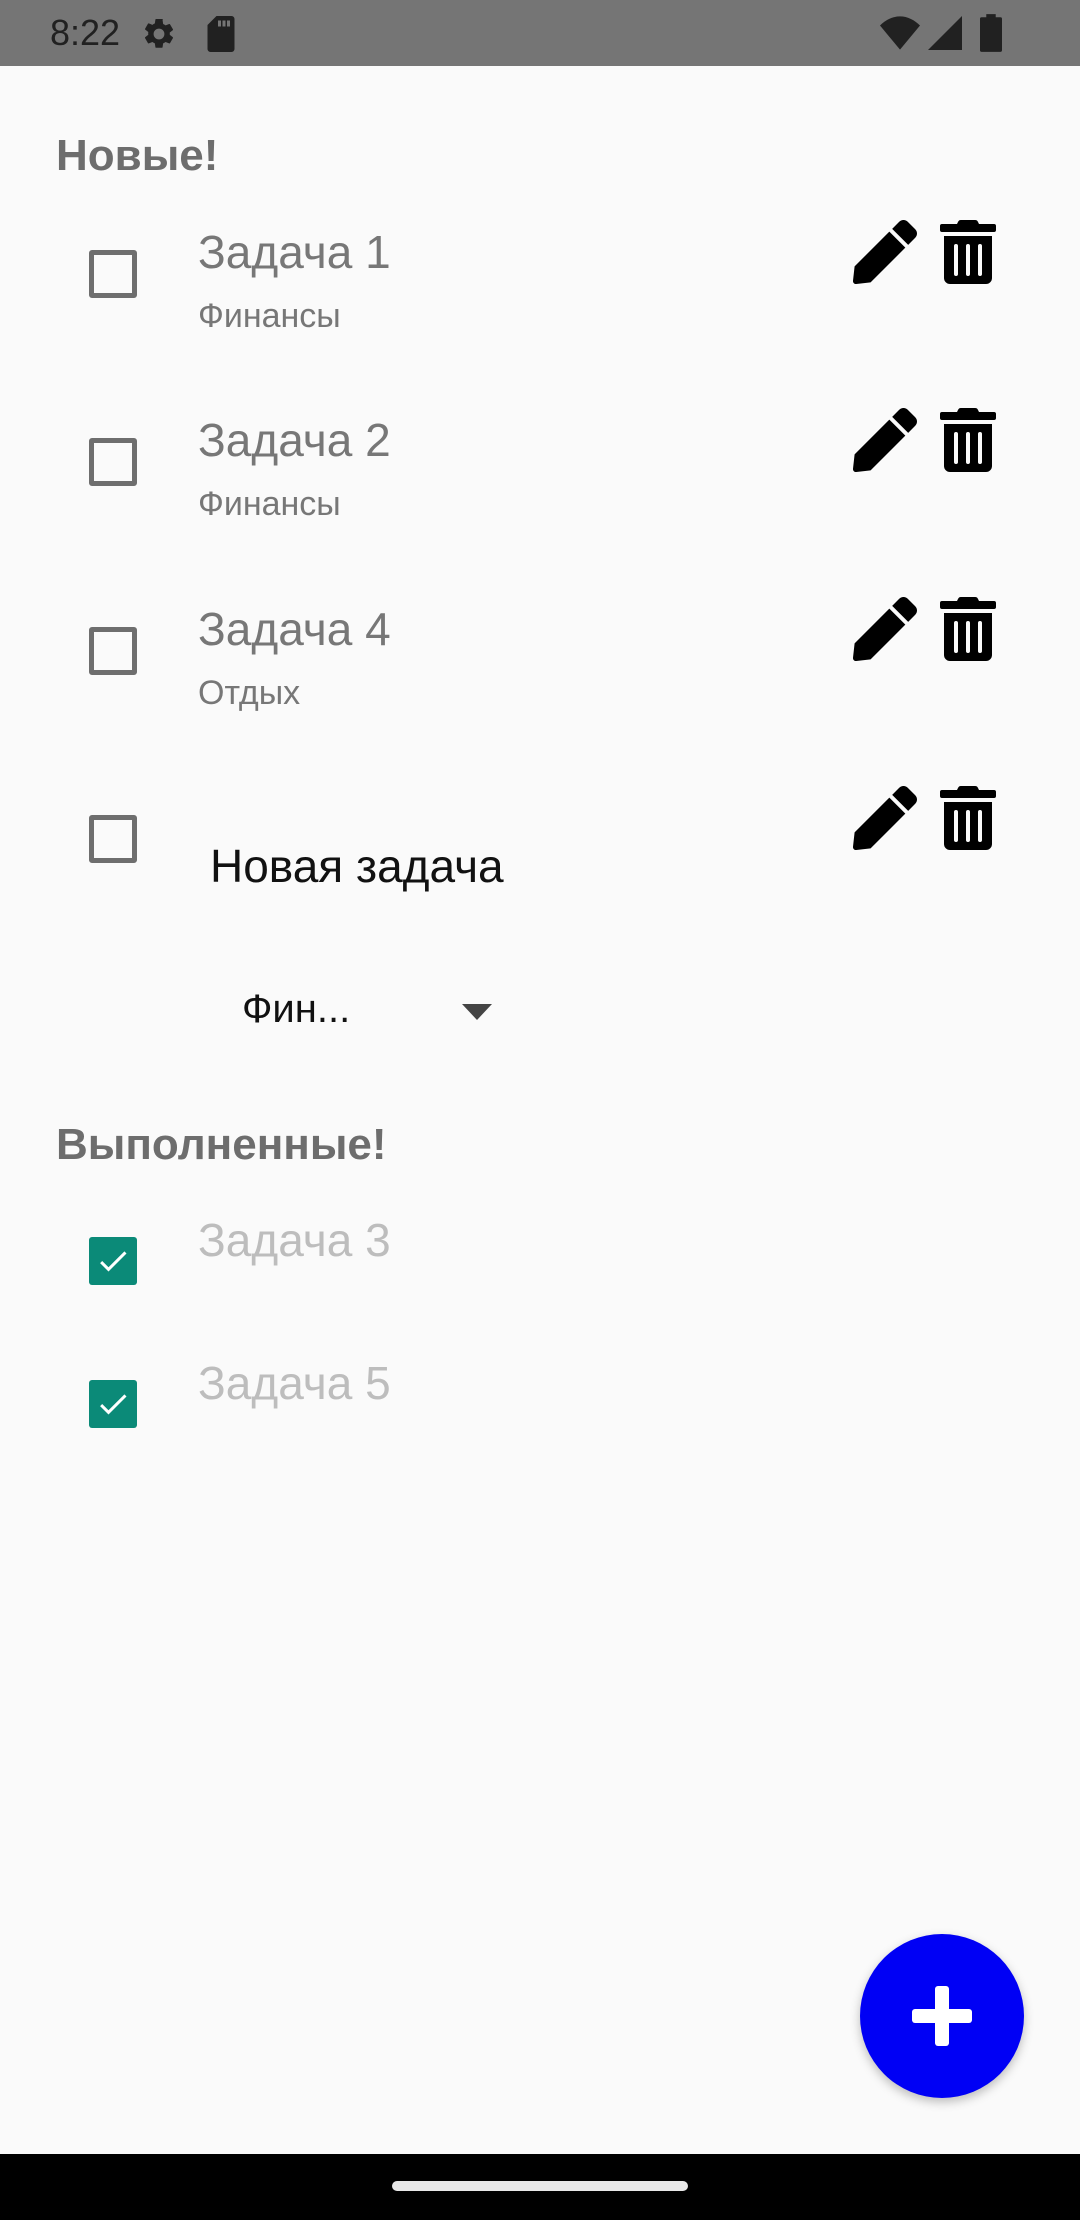 This screenshot has width=1080, height=2220. What do you see at coordinates (900, 35) in the screenshot?
I see `wifi-icon` at bounding box center [900, 35].